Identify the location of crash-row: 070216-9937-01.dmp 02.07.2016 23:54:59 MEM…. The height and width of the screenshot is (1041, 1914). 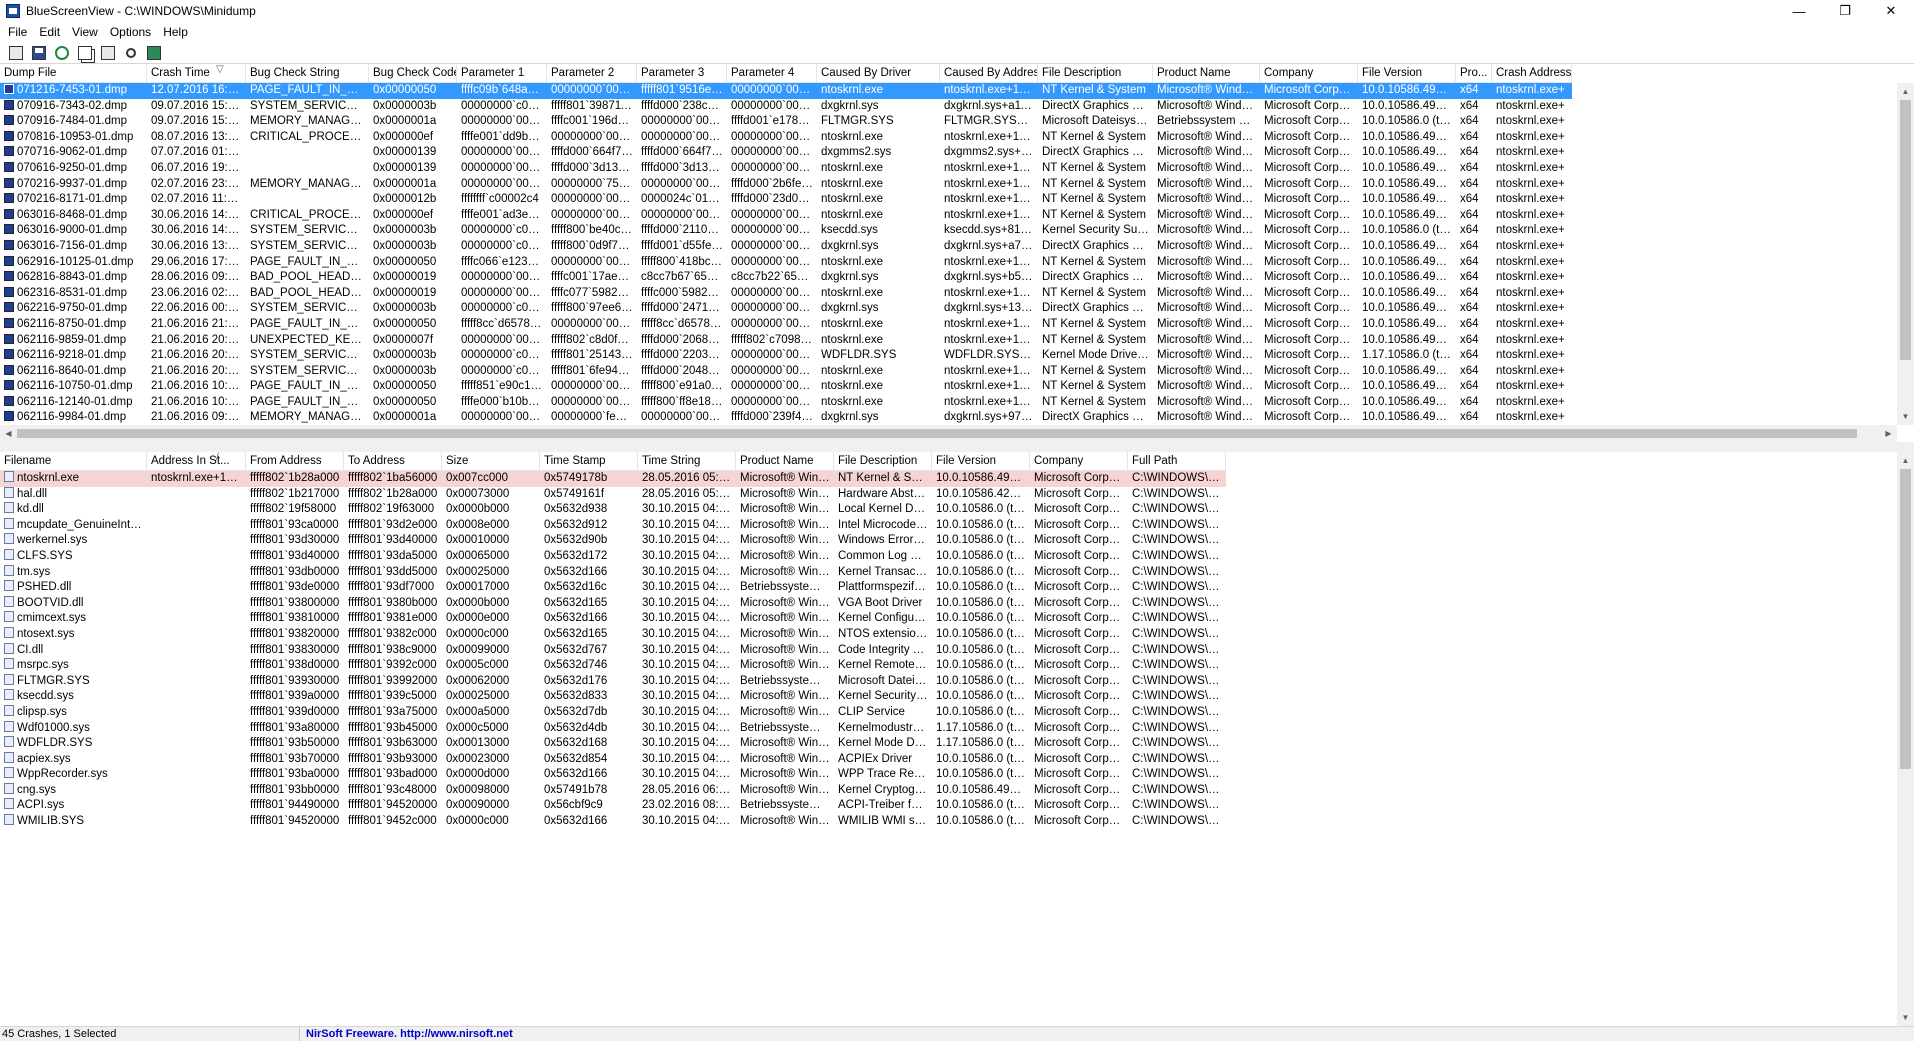
(786, 185).